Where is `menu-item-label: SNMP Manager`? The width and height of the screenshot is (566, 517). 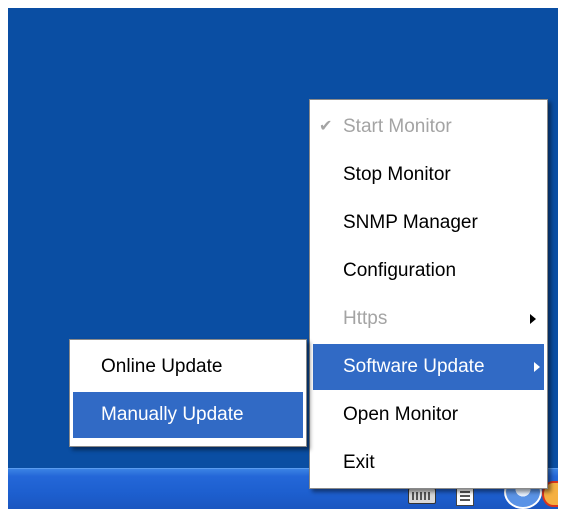 menu-item-label: SNMP Manager is located at coordinates (410, 222).